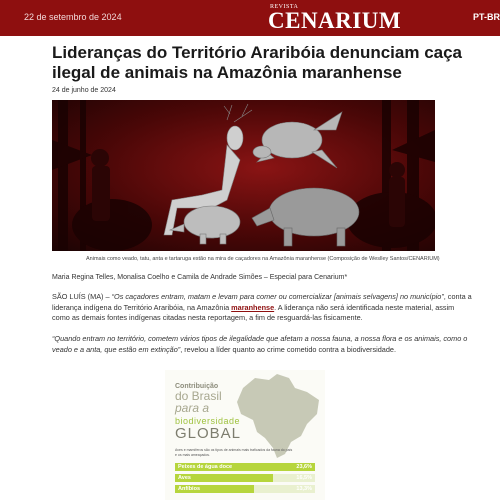 This screenshot has width=500, height=500. I want to click on paragraph-dateline: SÃO LUÍS (MA) –, so click(82, 296).